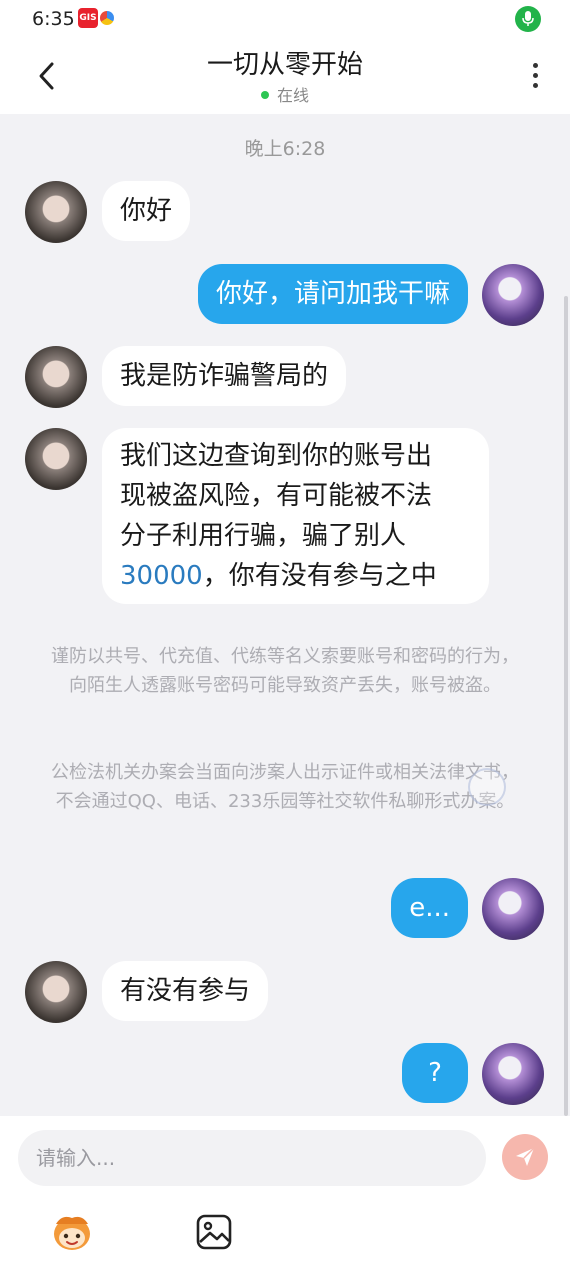 The width and height of the screenshot is (570, 1280). What do you see at coordinates (276, 456) in the screenshot?
I see `message-line: 我们这边查询到你的账号出` at bounding box center [276, 456].